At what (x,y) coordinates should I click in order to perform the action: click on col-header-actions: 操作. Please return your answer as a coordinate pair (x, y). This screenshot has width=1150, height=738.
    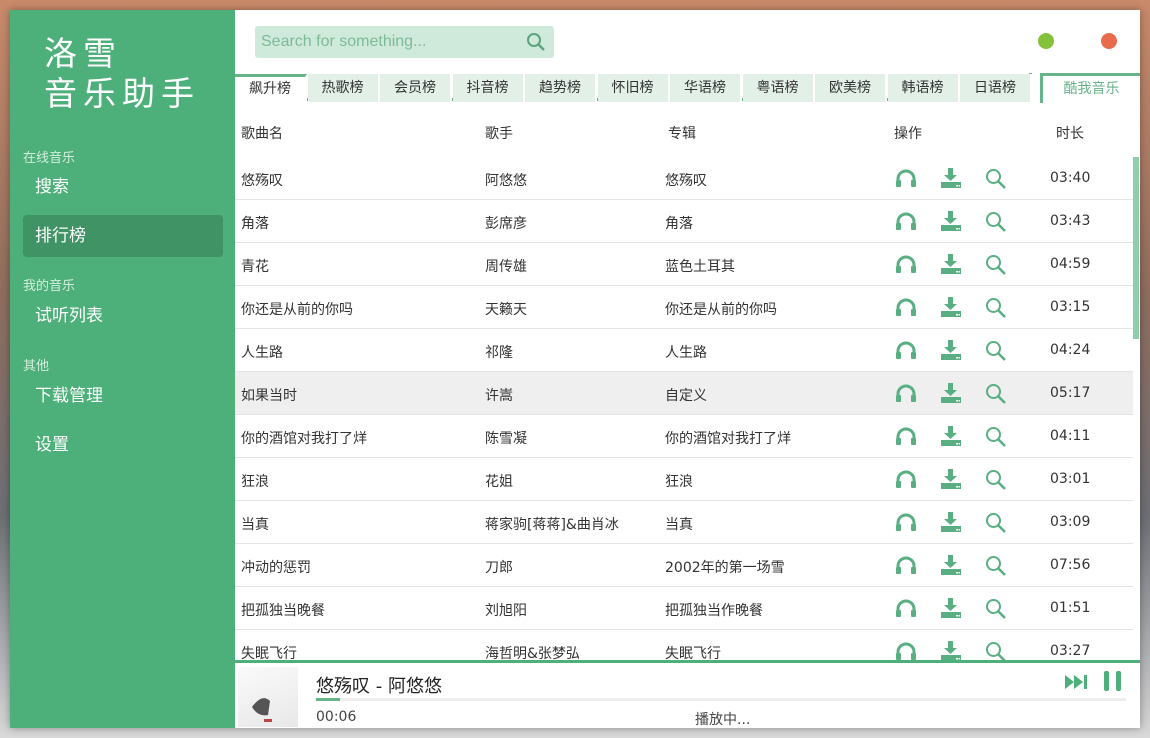
    Looking at the image, I should click on (908, 134).